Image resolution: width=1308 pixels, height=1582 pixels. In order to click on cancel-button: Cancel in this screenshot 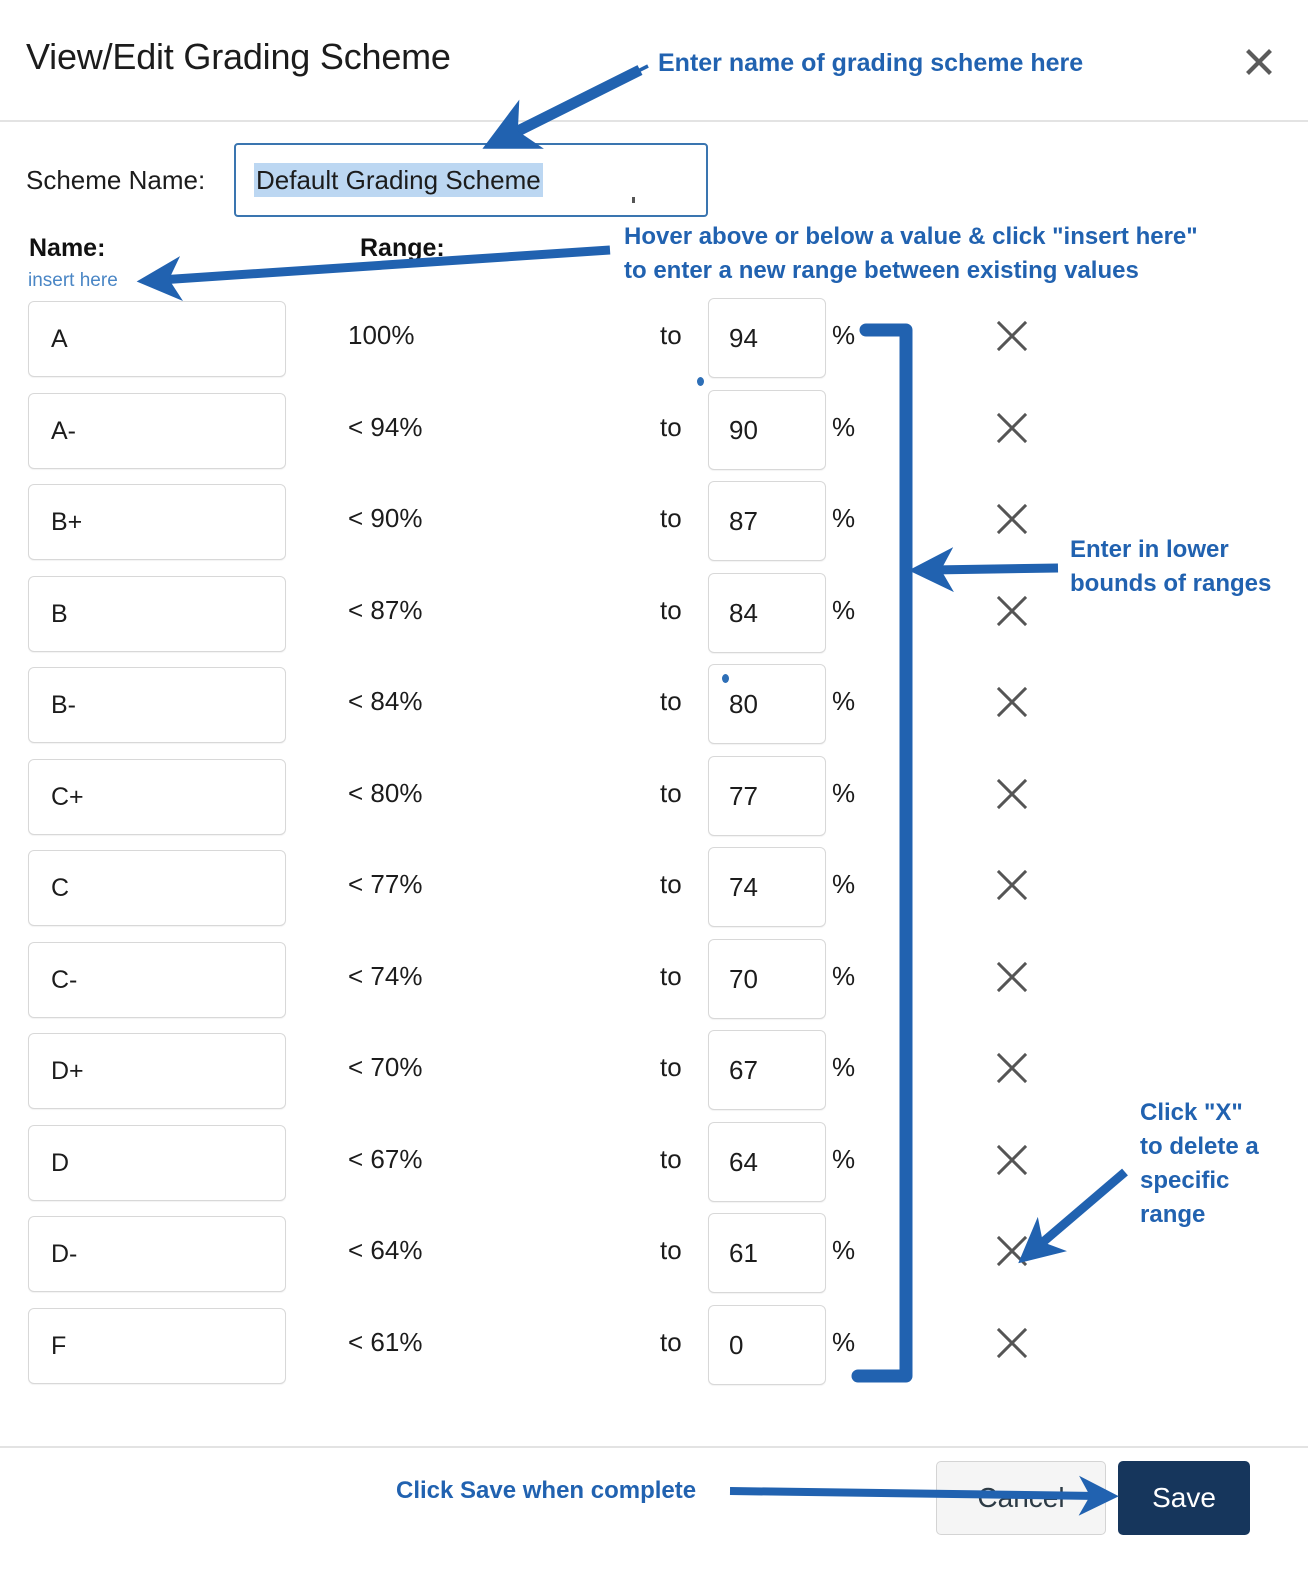, I will do `click(1021, 1498)`.